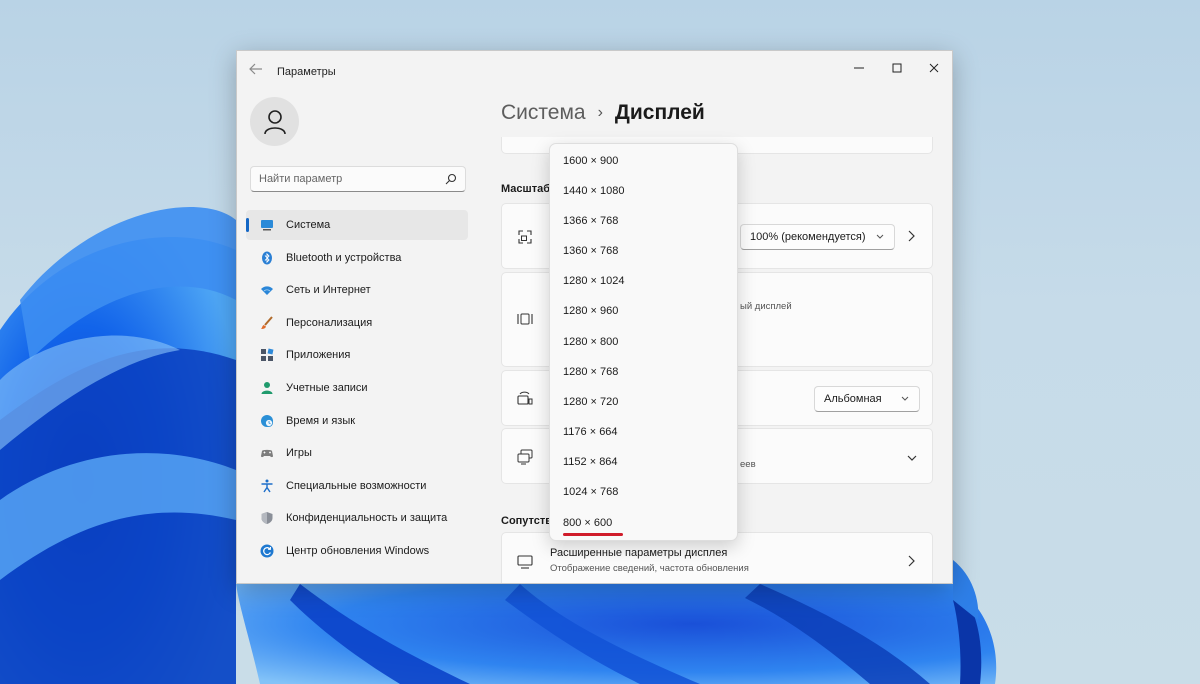  Describe the element at coordinates (329, 322) in the screenshot. I see `sidebar-item-label: Персонализация` at that location.